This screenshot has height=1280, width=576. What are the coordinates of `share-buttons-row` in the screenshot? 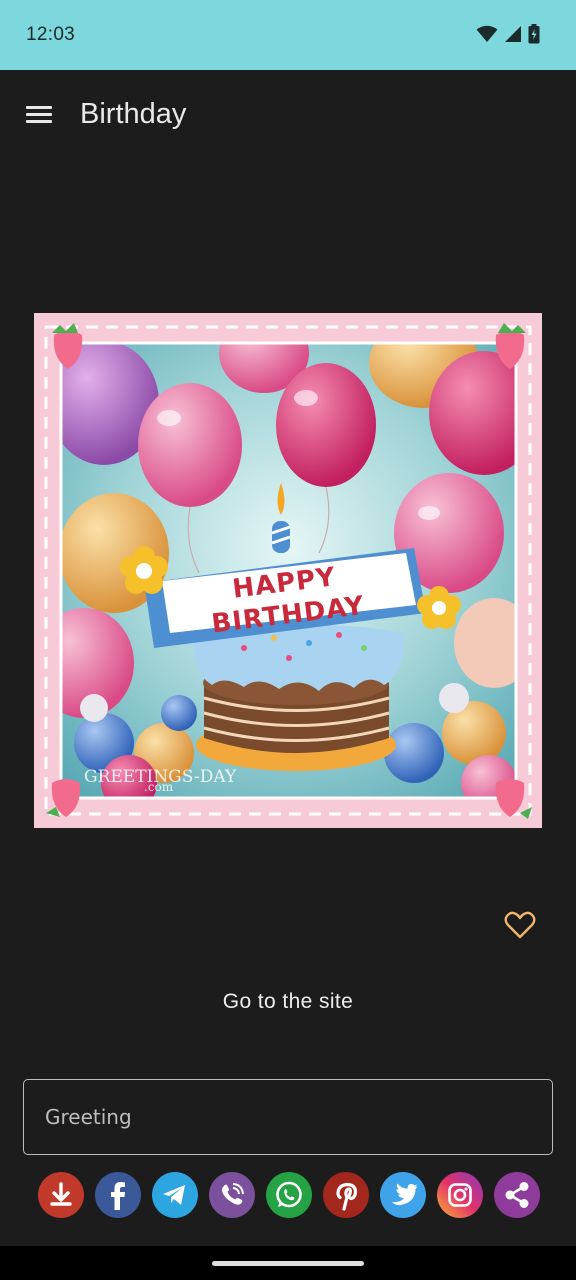 It's located at (289, 1195).